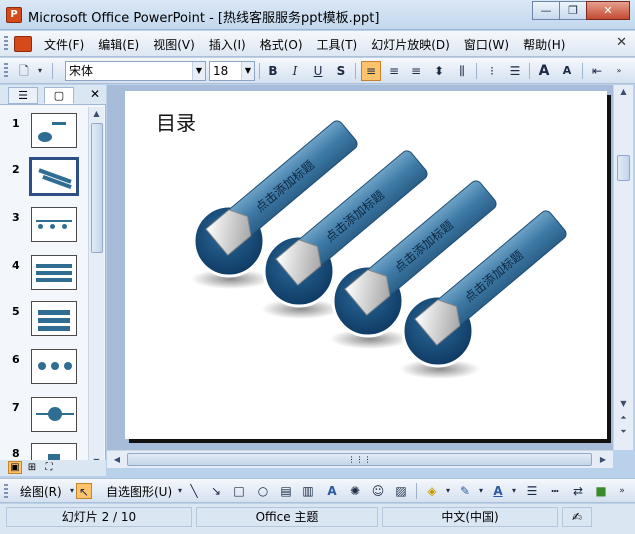  What do you see at coordinates (227, 44) in the screenshot?
I see `menu-insert: 插入(I)` at bounding box center [227, 44].